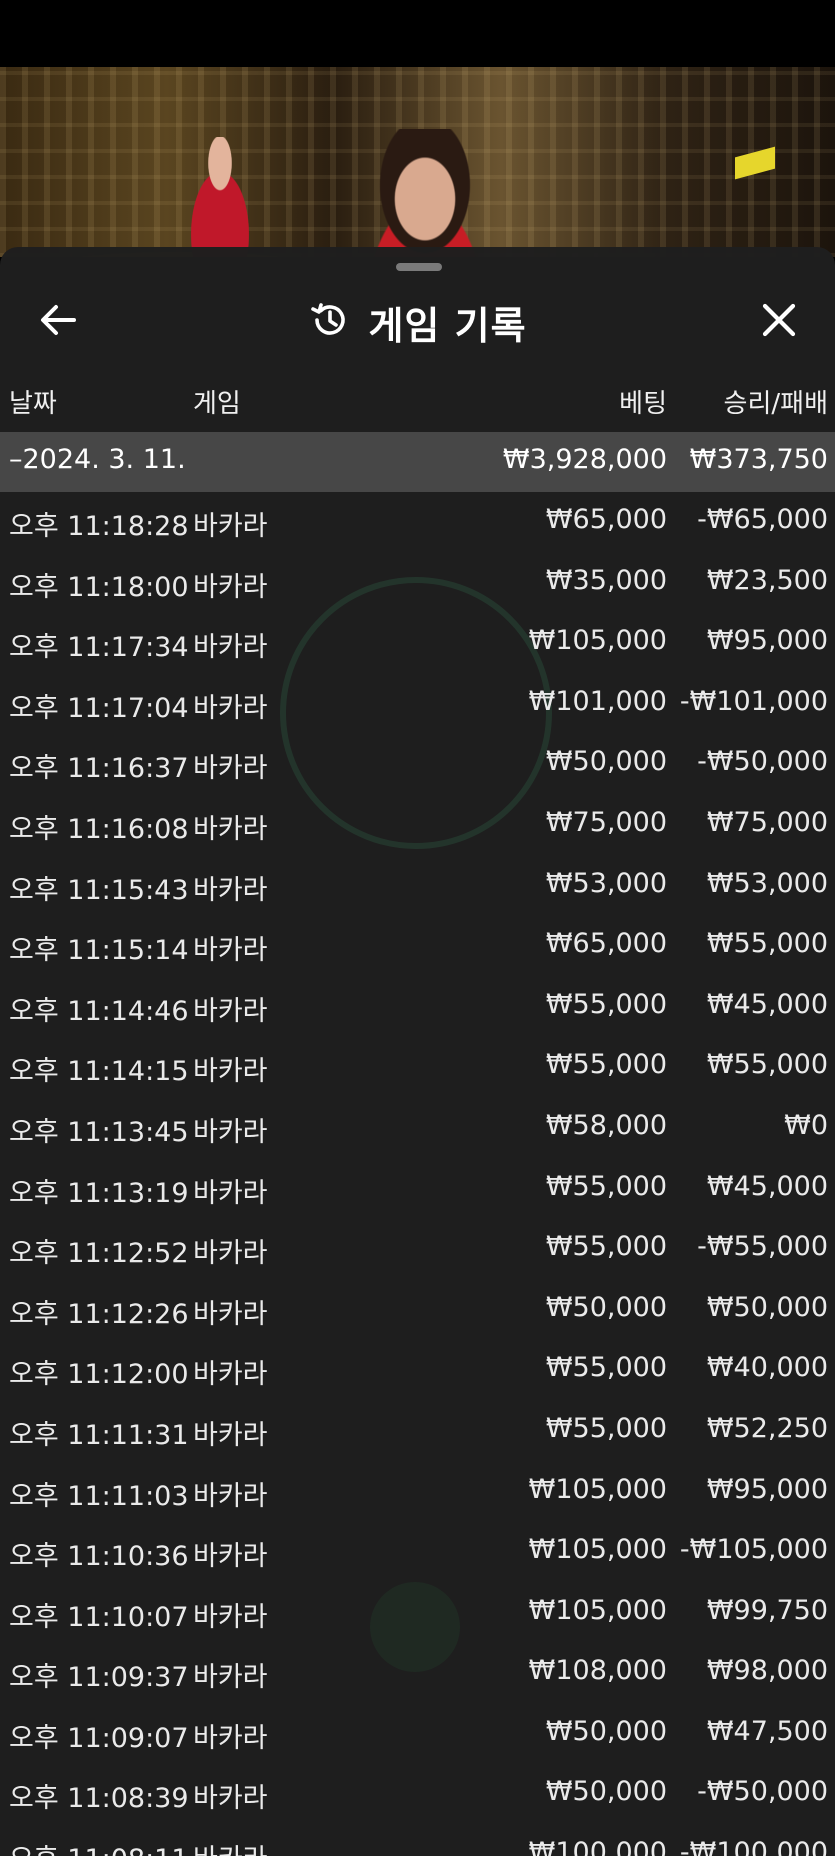  What do you see at coordinates (417, 1613) in the screenshot?
I see `table-row: 오후 11:10:07 바카라 ₩105,000 ₩99,750` at bounding box center [417, 1613].